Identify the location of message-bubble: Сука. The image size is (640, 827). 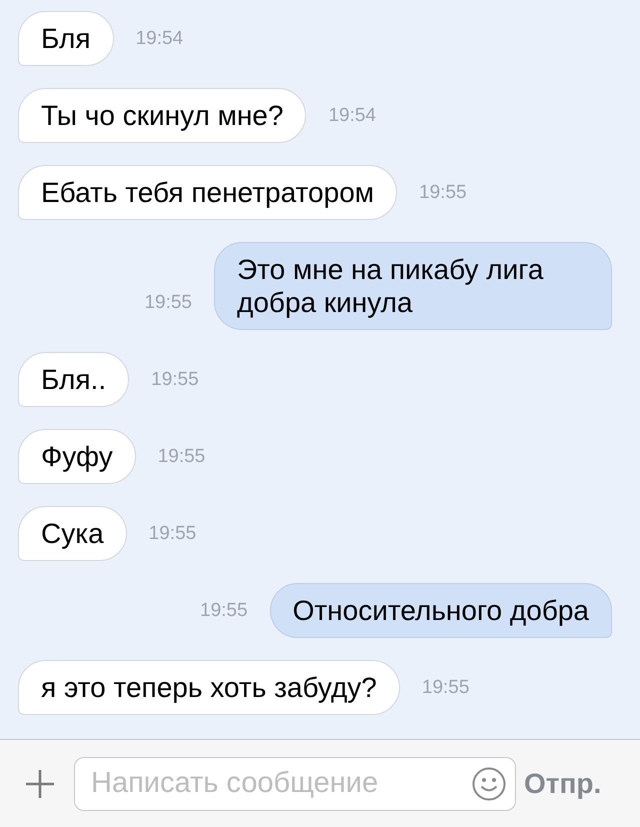
(72, 533).